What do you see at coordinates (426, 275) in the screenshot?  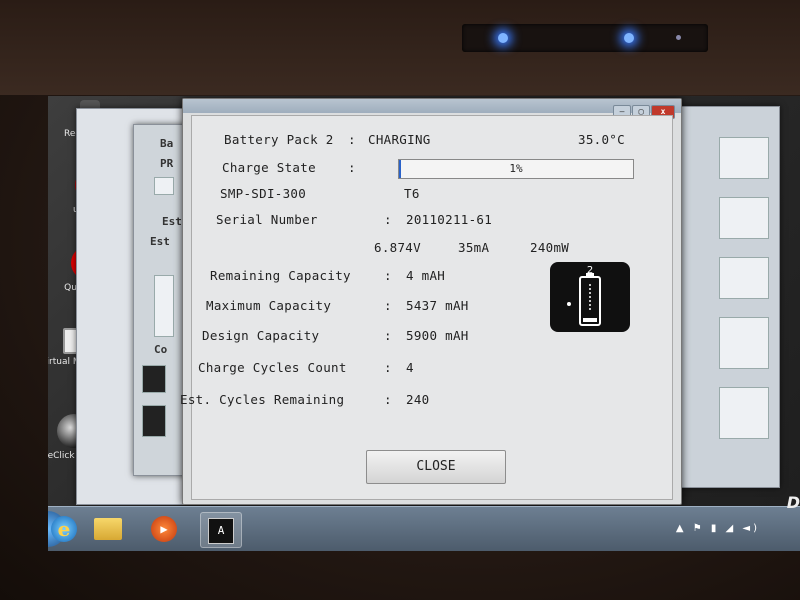 I see `remaining-capacity-value: 4 mAH` at bounding box center [426, 275].